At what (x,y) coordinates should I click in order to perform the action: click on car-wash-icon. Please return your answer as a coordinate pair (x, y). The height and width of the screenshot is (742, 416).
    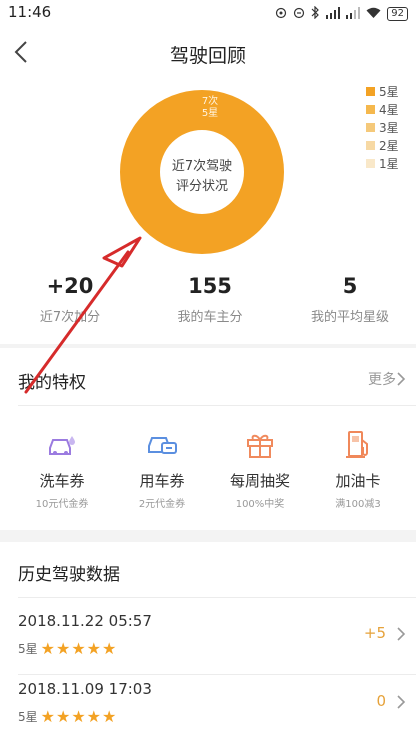
    Looking at the image, I should click on (62, 444).